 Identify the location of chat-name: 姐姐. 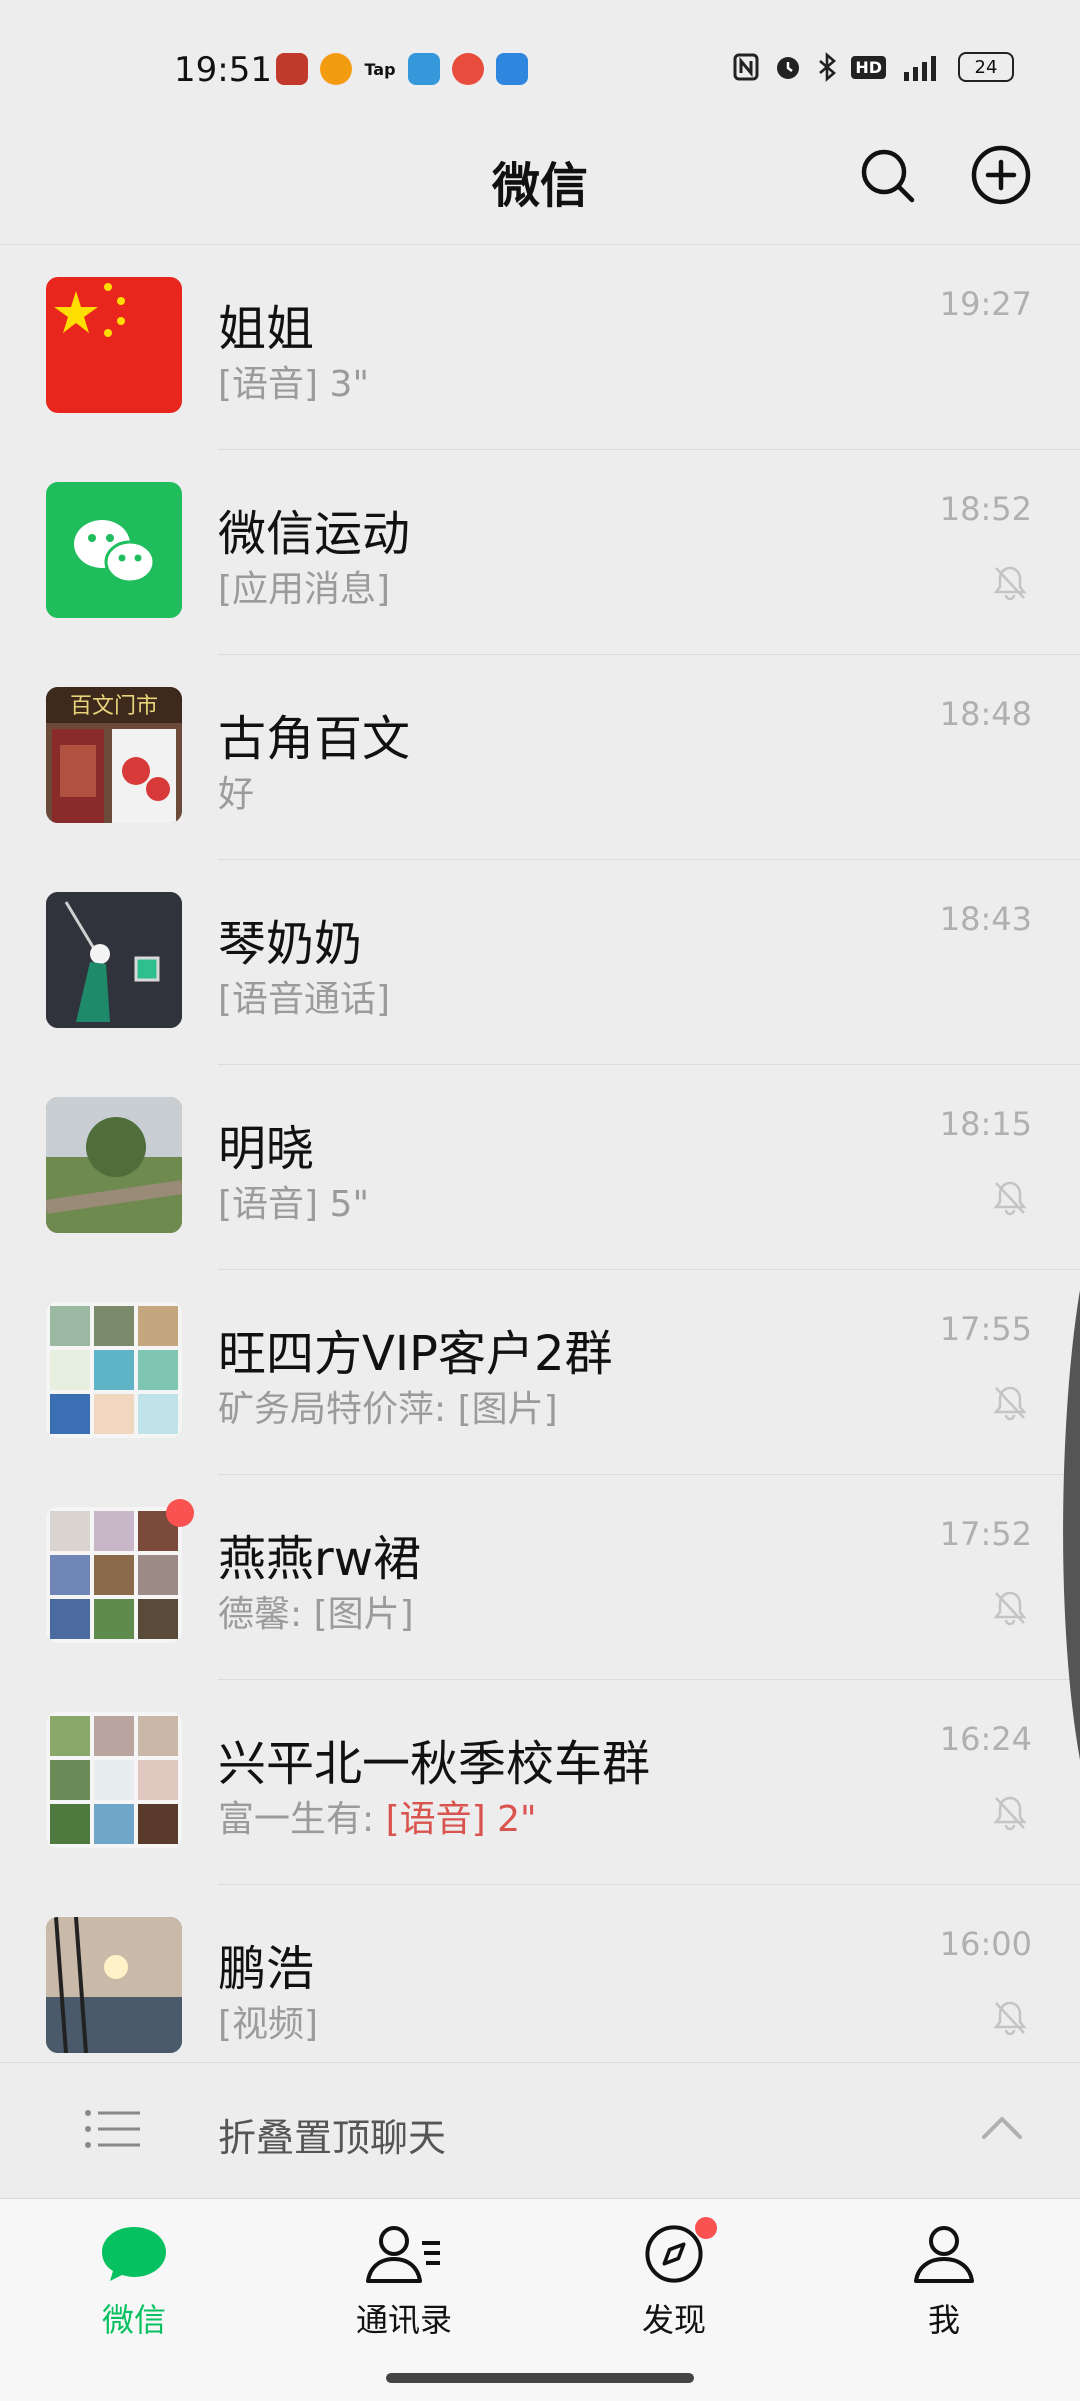
(266, 329).